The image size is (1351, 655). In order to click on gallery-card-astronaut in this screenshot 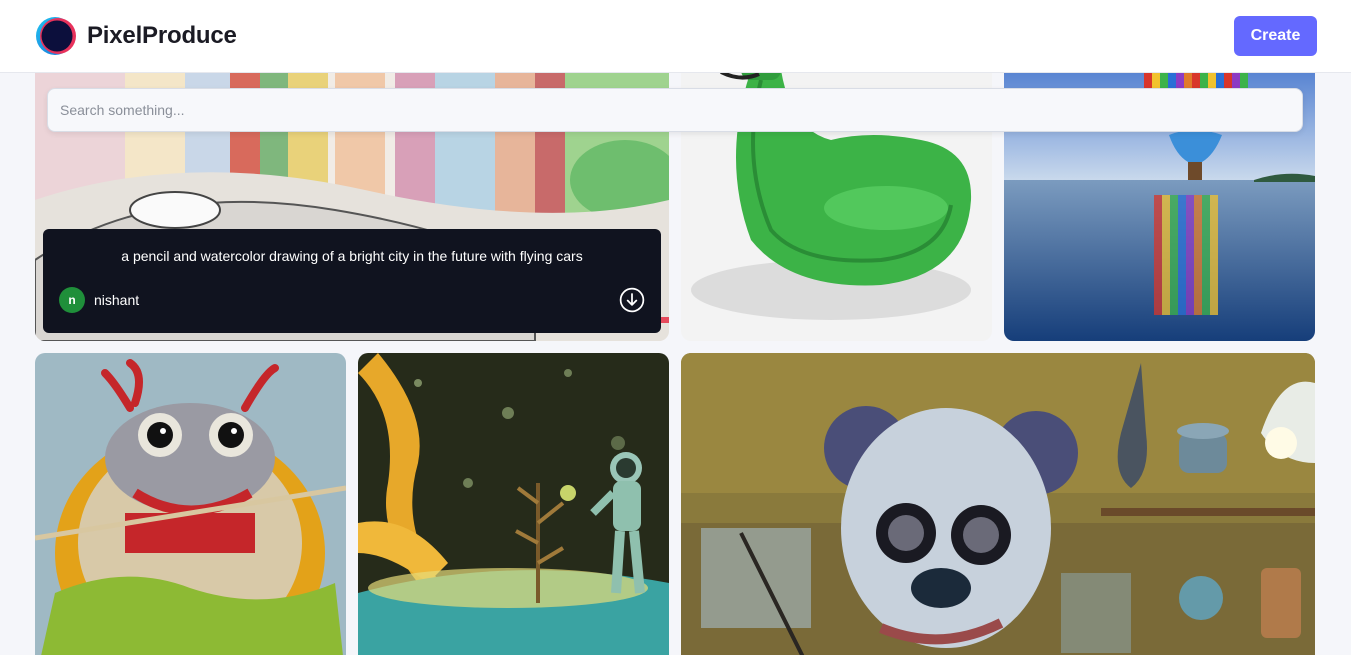, I will do `click(513, 504)`.